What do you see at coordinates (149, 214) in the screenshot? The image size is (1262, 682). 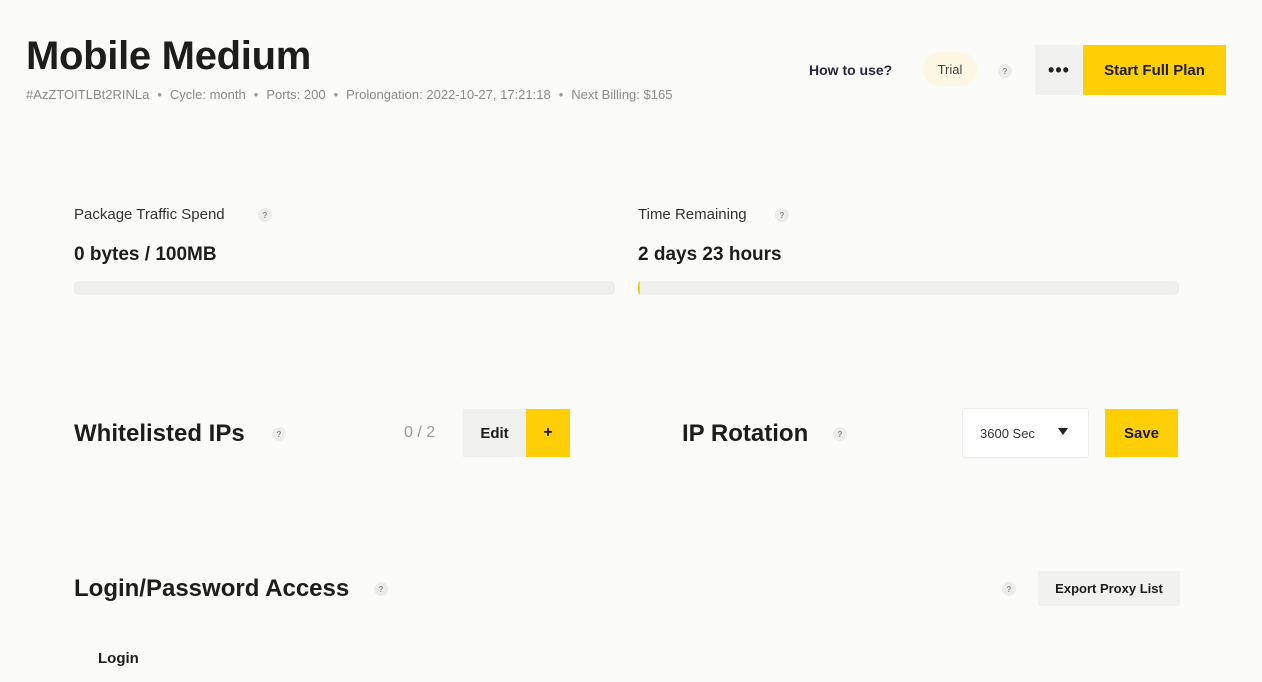 I see `traffic-label: Package Traffic Spend` at bounding box center [149, 214].